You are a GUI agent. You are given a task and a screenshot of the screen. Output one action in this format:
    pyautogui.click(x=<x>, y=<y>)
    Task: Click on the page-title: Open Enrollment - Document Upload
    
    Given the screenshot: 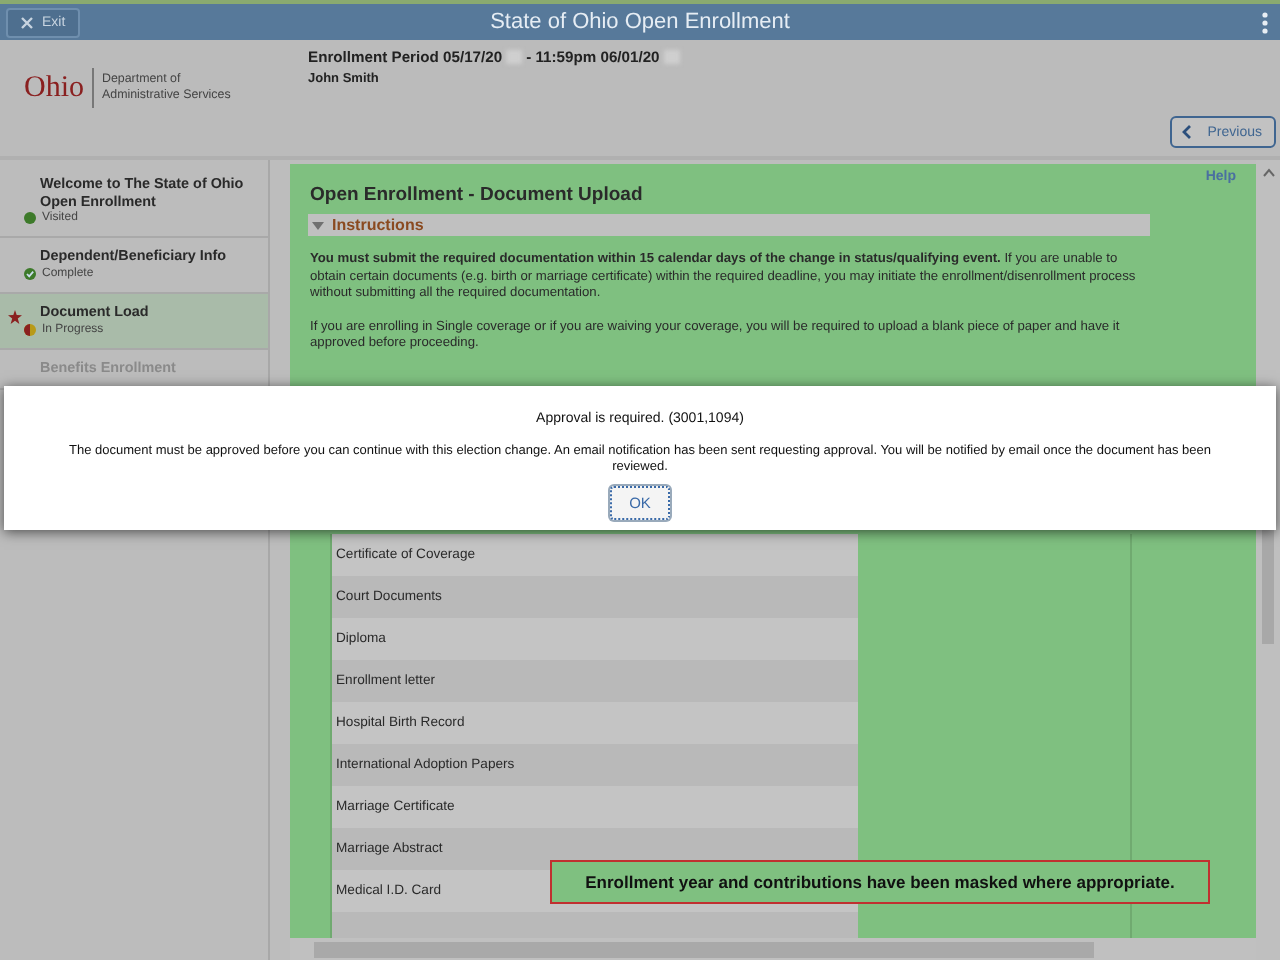 What is the action you would take?
    pyautogui.click(x=477, y=195)
    